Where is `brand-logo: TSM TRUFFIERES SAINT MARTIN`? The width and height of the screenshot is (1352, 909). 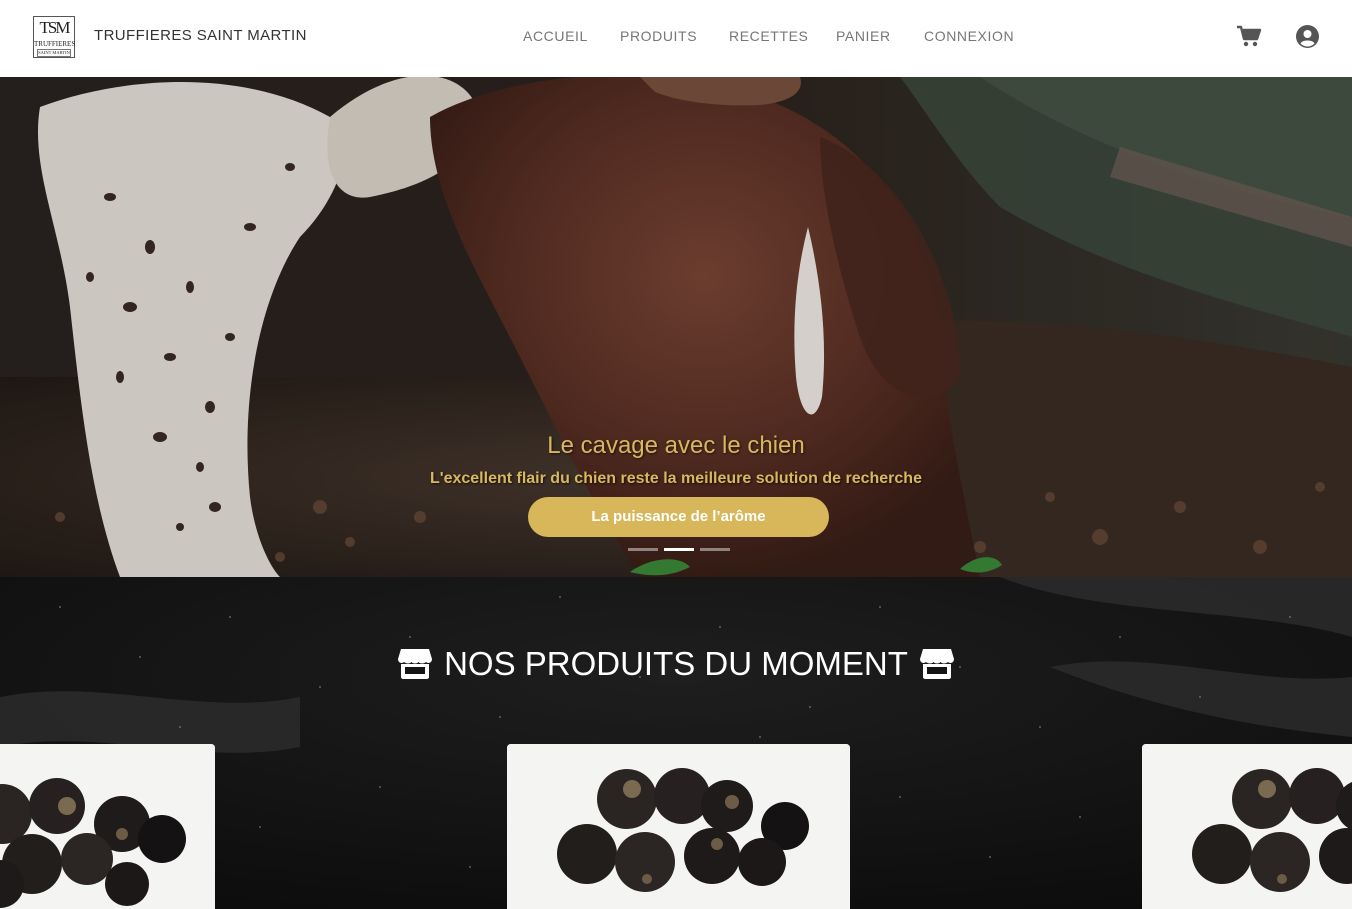 brand-logo: TSM TRUFFIERES SAINT MARTIN is located at coordinates (54, 37).